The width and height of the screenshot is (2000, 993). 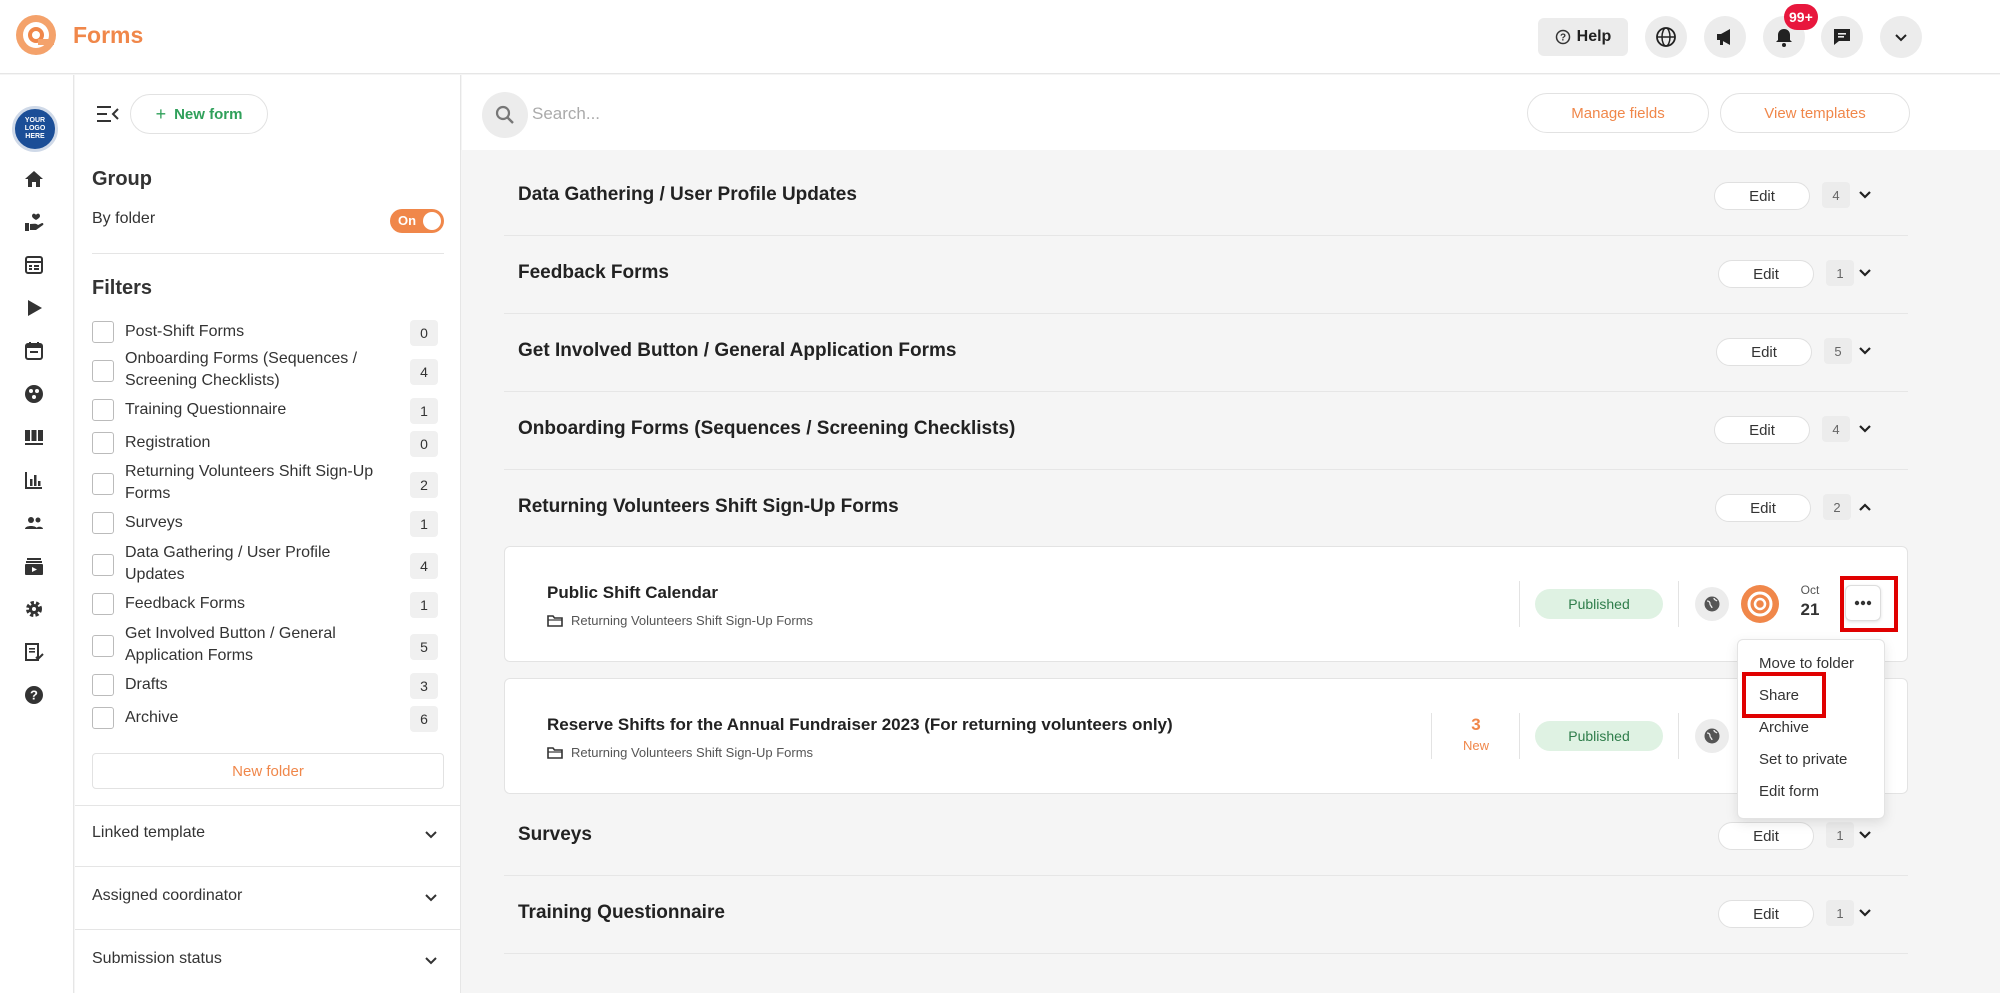 I want to click on settings-gear-icon, so click(x=34, y=609).